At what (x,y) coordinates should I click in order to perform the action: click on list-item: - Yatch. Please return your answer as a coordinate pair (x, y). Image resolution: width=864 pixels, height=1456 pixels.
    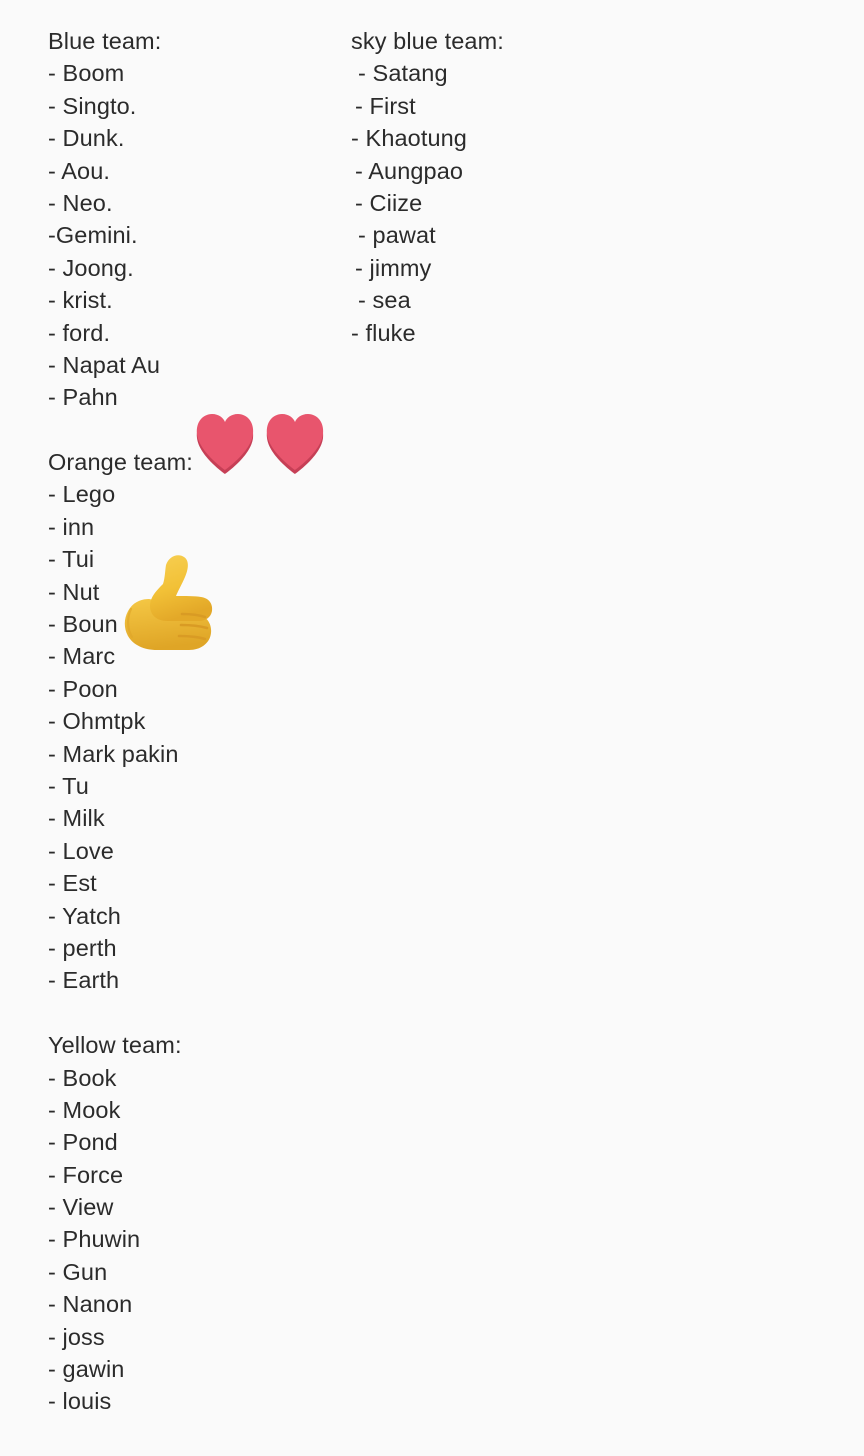
    Looking at the image, I should click on (84, 915).